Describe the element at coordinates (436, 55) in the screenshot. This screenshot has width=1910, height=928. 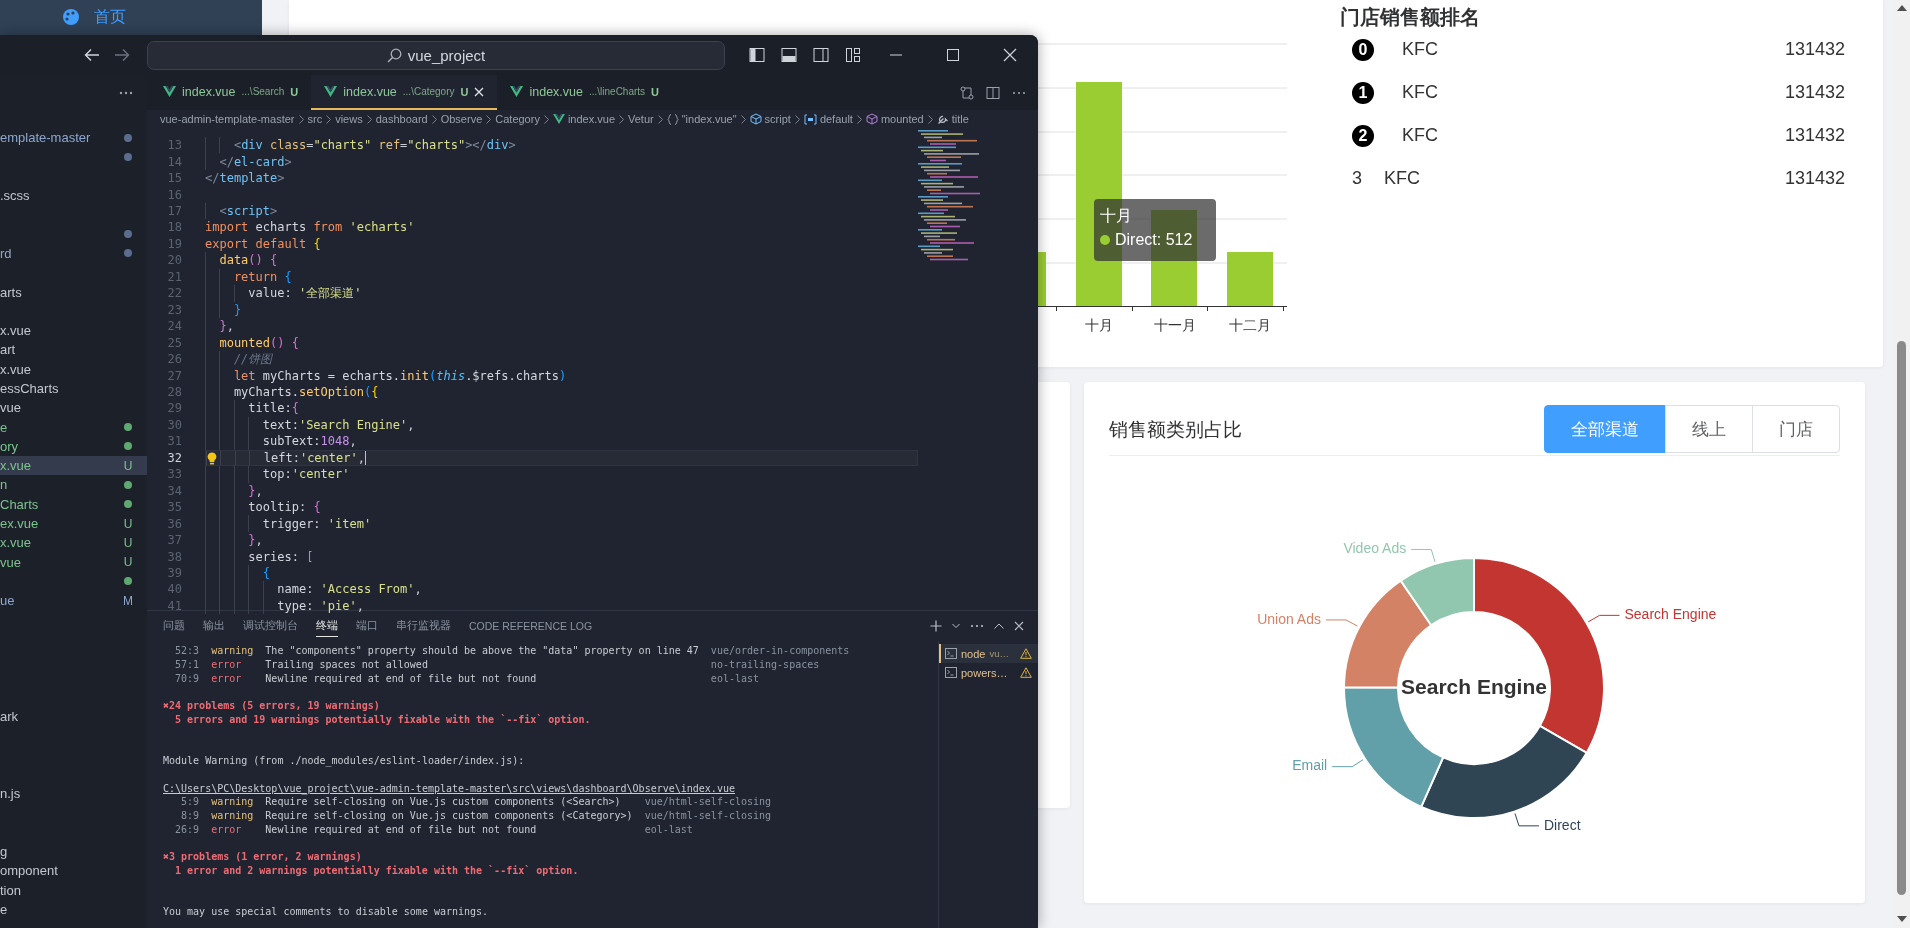
I see `command-center: vue_project` at that location.